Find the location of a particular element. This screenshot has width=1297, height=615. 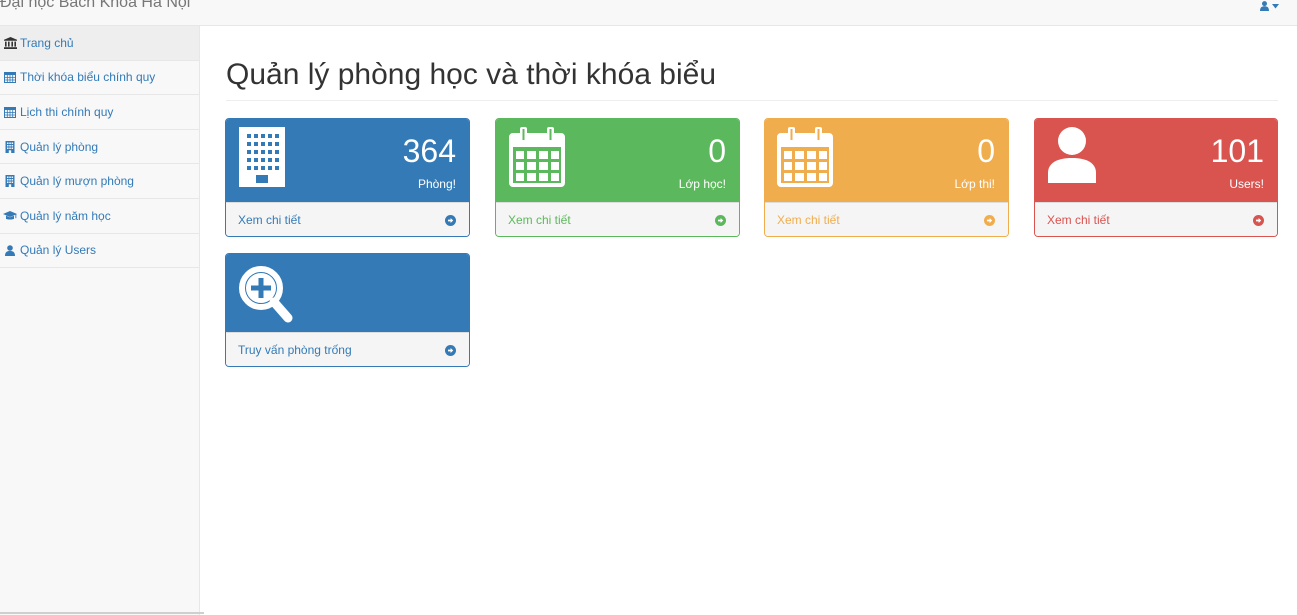

page-title: Quản lý phòng học và thời khóa biểu is located at coordinates (471, 74).